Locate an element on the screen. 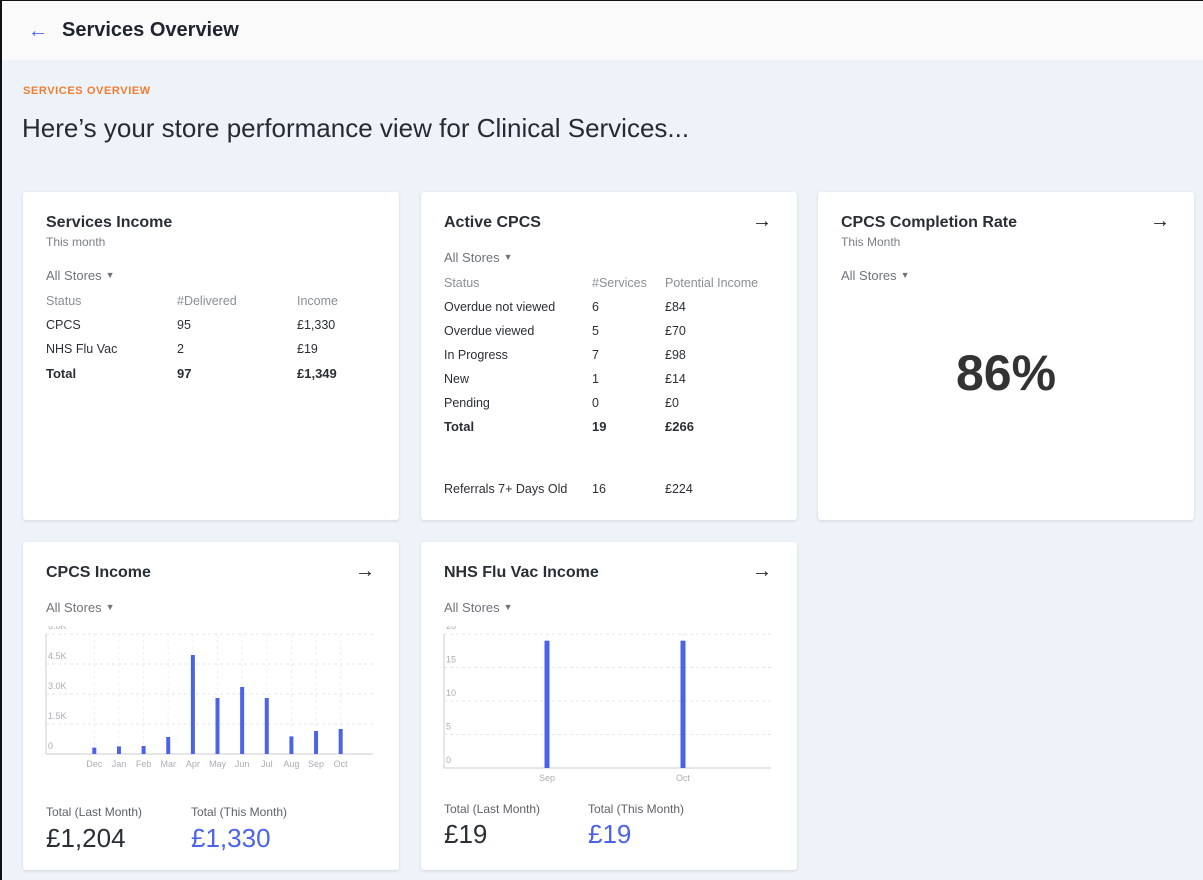 Image resolution: width=1203 pixels, height=880 pixels. window-frame-left is located at coordinates (1, 440).